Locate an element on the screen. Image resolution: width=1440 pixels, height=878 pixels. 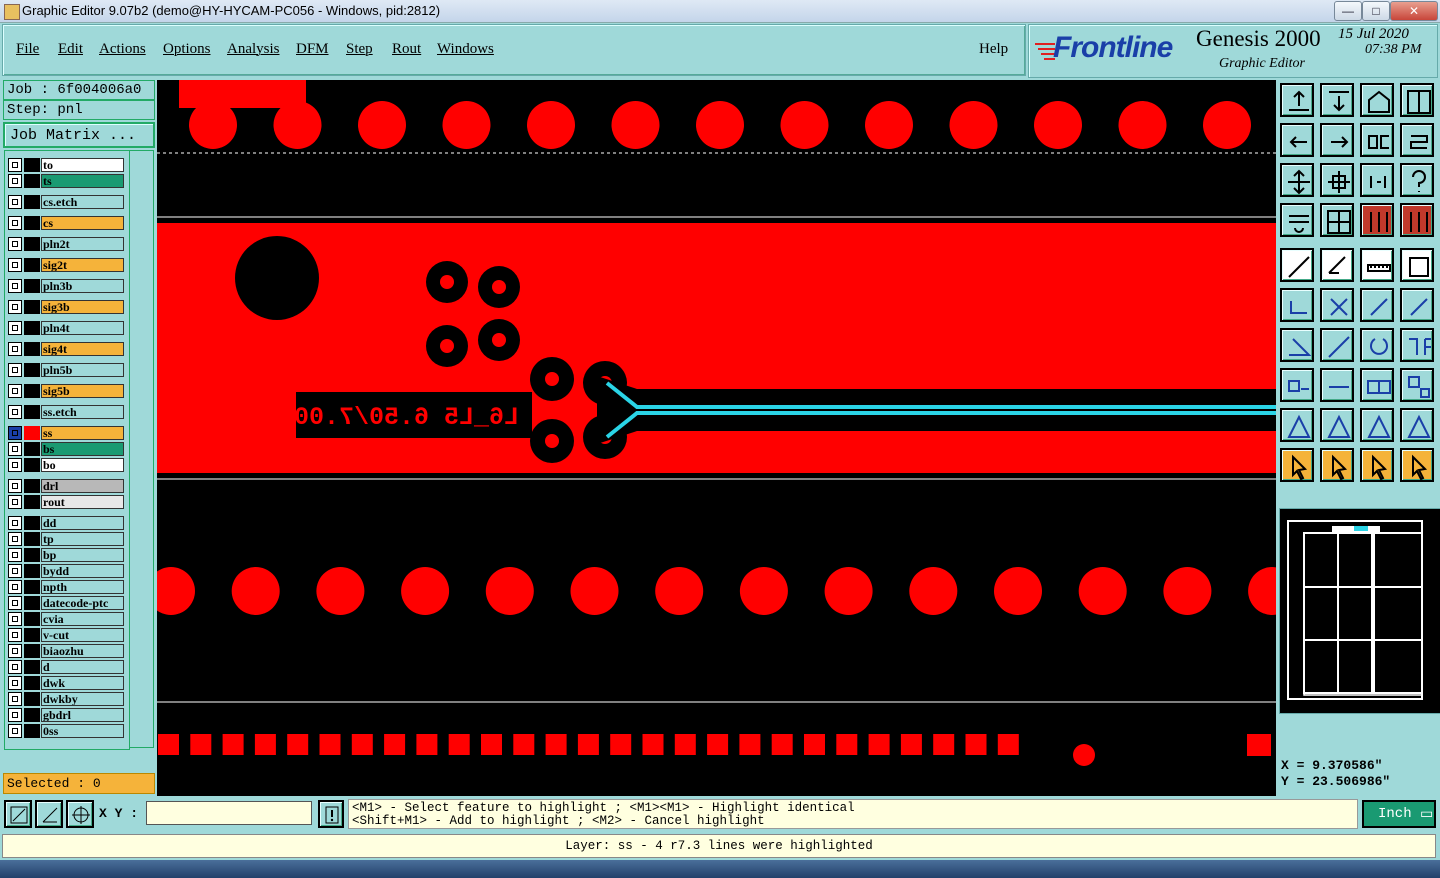
layer-row-sig3b: sig3b is located at coordinates (66, 307).